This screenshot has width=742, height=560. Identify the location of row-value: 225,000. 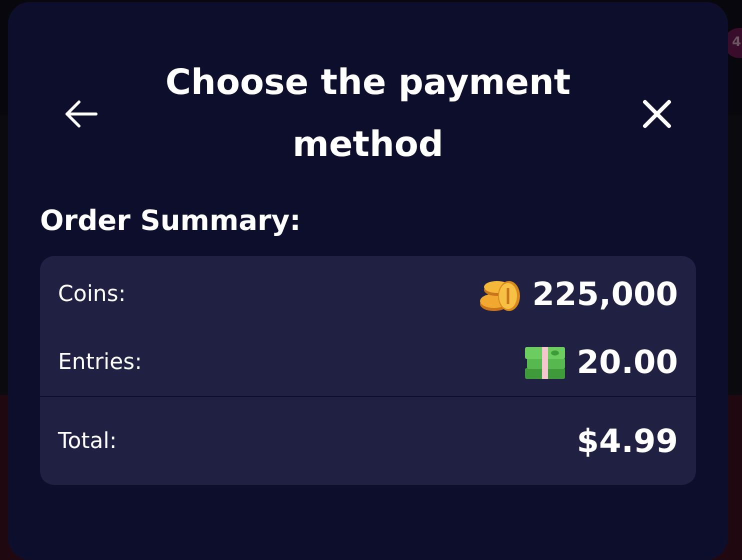
(605, 294).